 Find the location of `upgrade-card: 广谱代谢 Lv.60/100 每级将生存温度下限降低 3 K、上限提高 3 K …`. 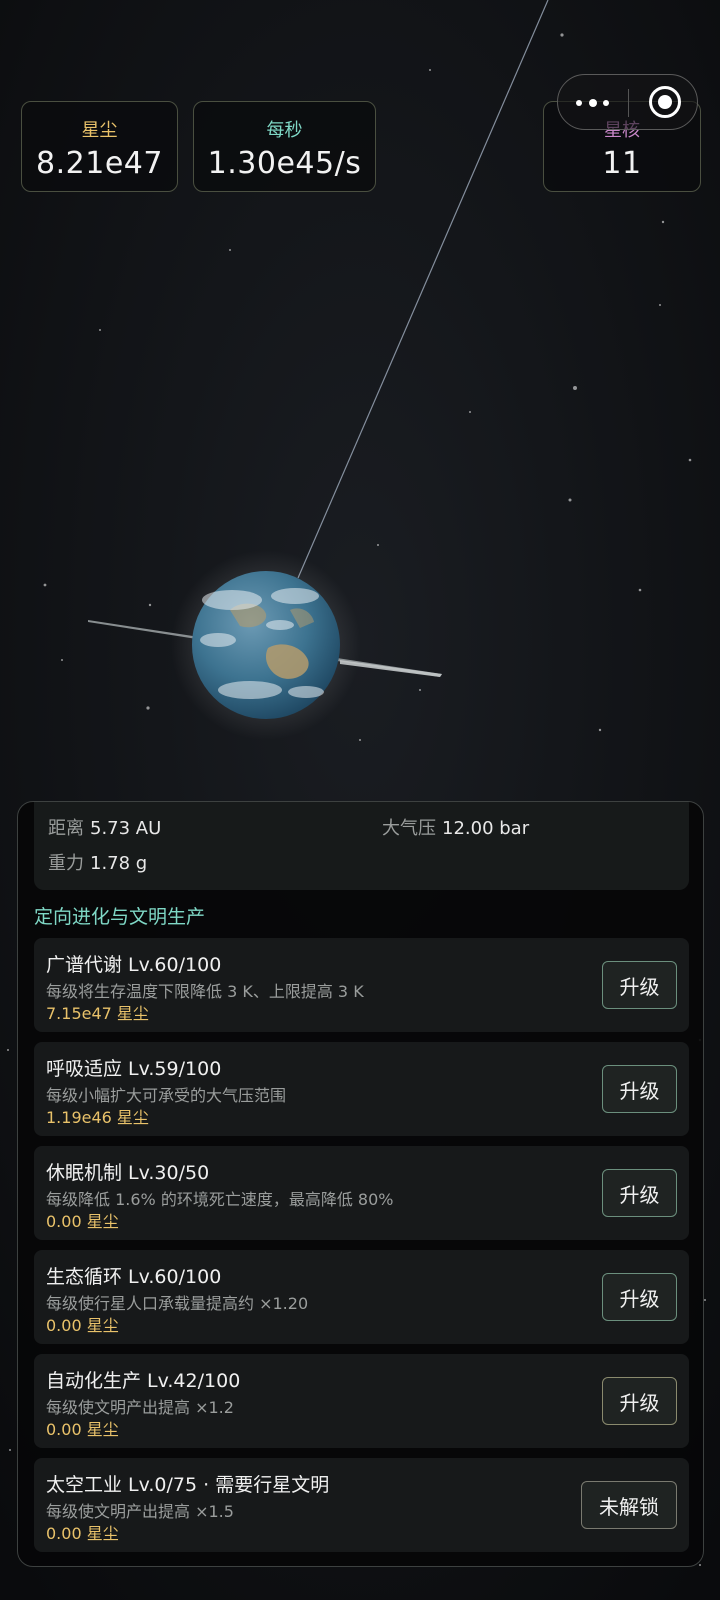

upgrade-card: 广谱代谢 Lv.60/100 每级将生存温度下限降低 3 K、上限提高 3 K … is located at coordinates (361, 985).